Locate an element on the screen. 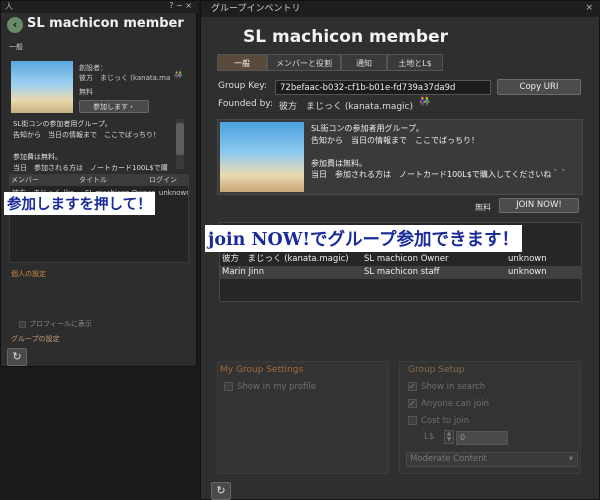 Image resolution: width=600 pixels, height=500 pixels. tab-members-roles: メンバーと役割 is located at coordinates (304, 62).